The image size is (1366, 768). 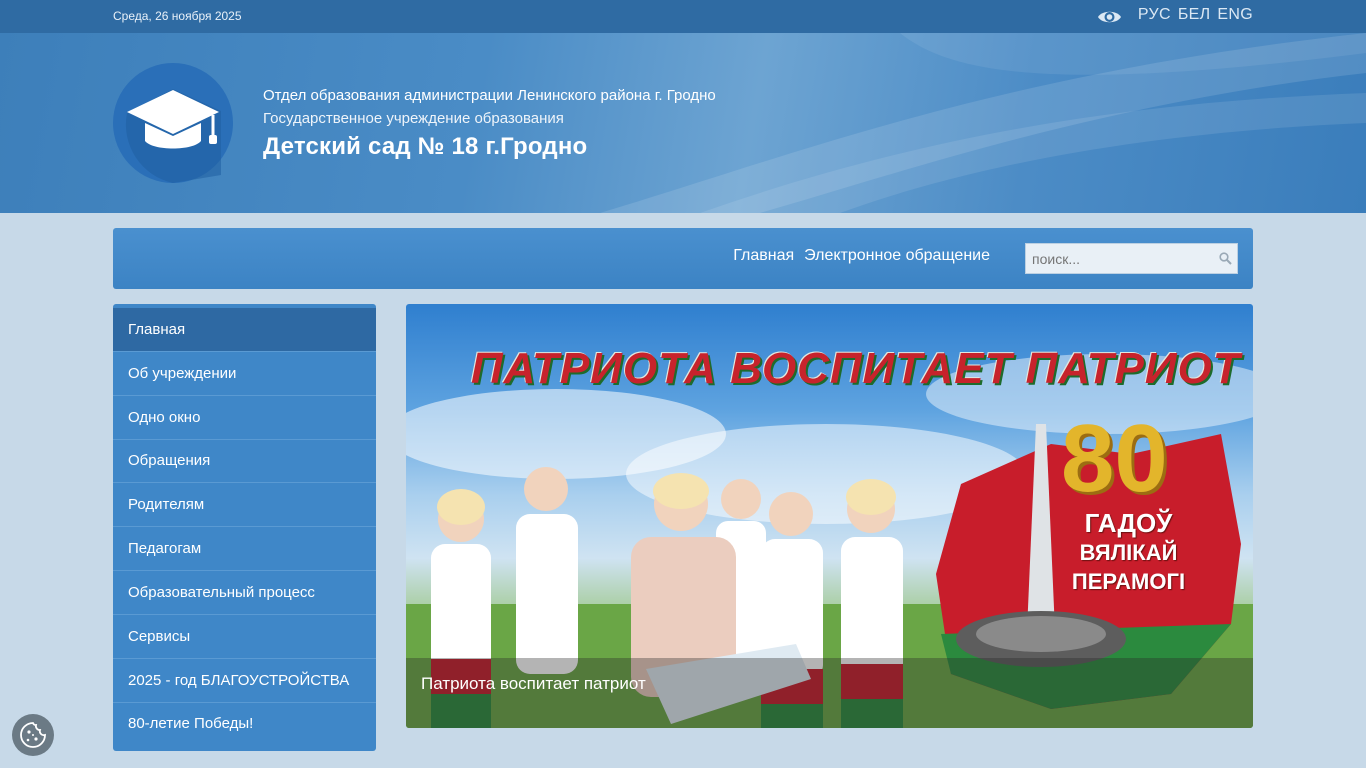 What do you see at coordinates (425, 147) in the screenshot?
I see `site-title: Детский сад № 18 г.Гродно` at bounding box center [425, 147].